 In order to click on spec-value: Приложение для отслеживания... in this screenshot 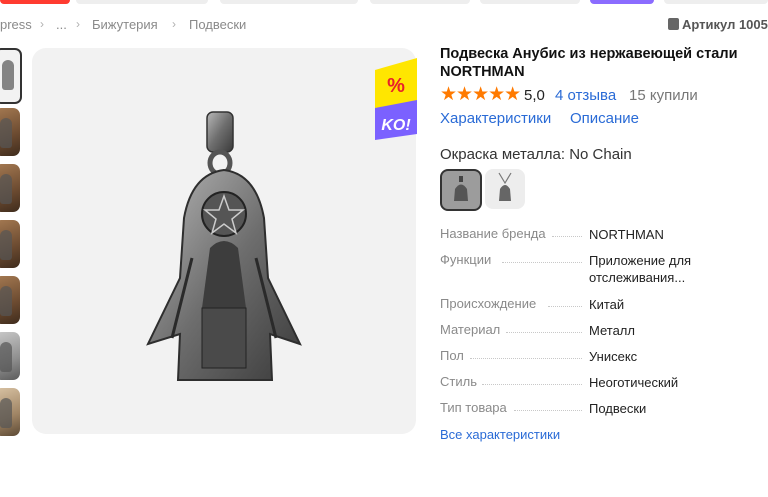, I will do `click(640, 269)`.